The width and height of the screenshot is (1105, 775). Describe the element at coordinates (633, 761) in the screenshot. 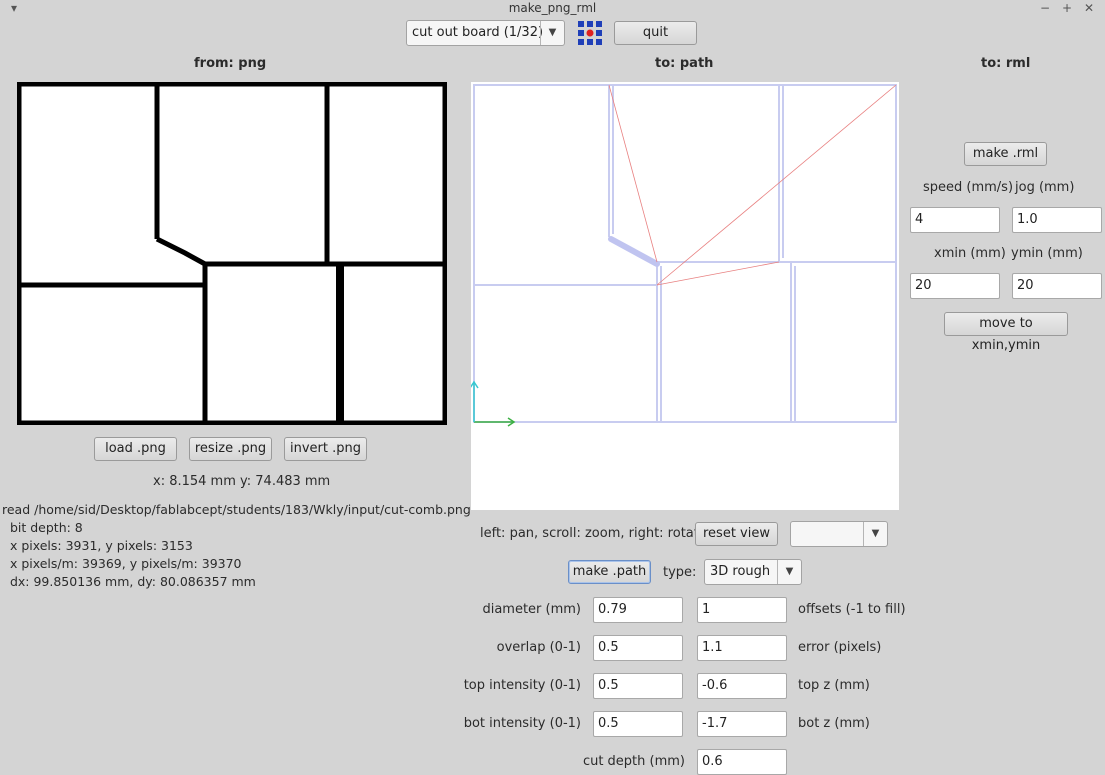

I see `cut-depth-label: cut depth (mm)` at that location.